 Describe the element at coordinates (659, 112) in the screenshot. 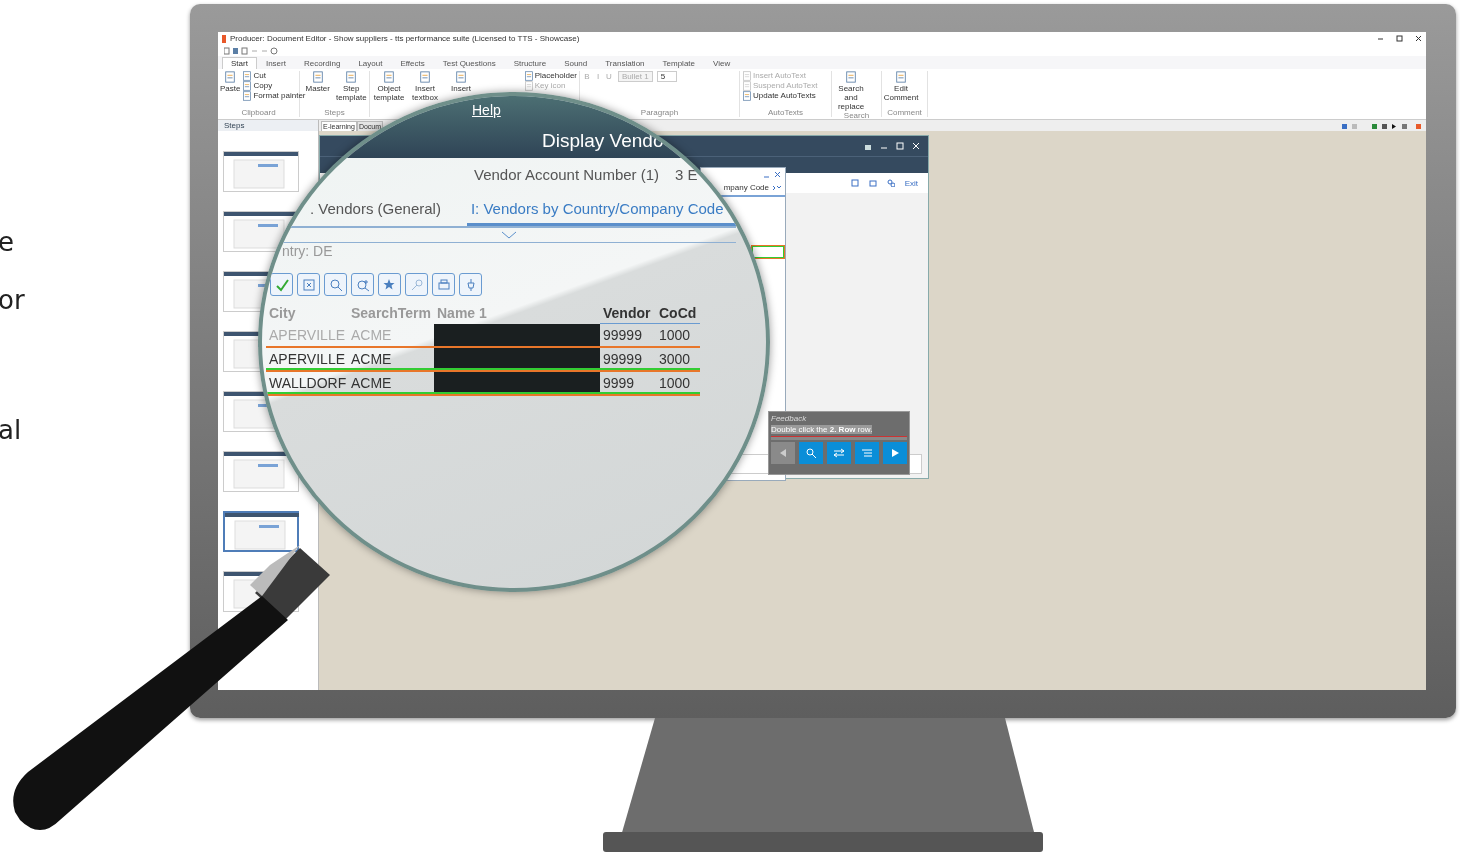

I see `group-label: Paragraph` at that location.